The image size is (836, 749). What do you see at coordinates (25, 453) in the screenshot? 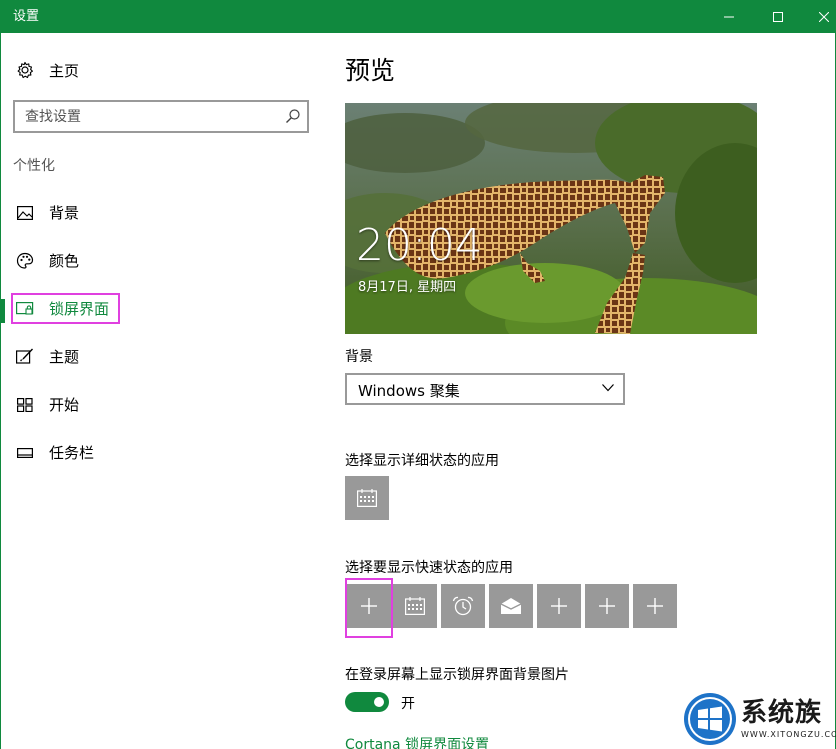
I see `taskbar-icon` at bounding box center [25, 453].